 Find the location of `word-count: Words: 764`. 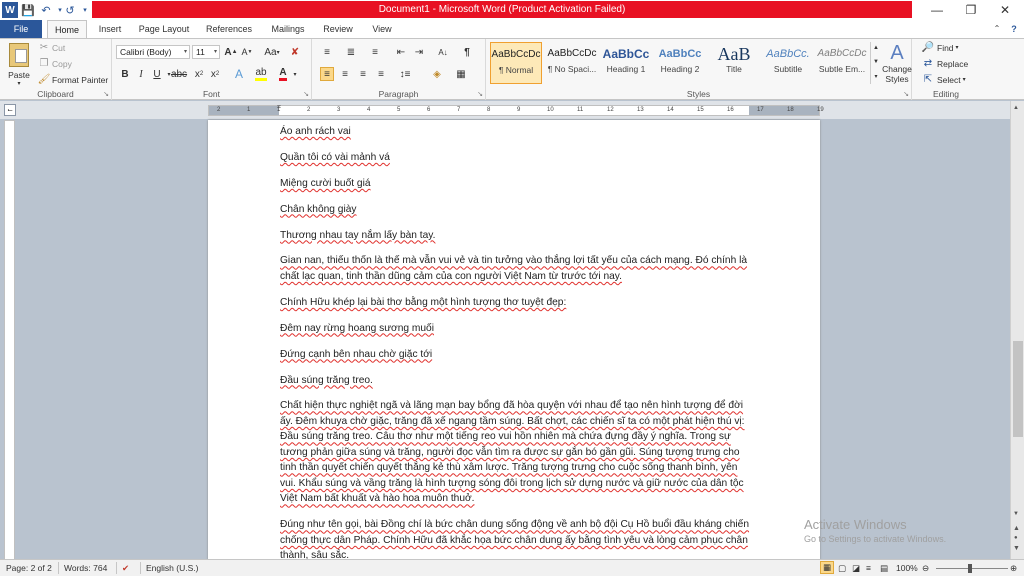

word-count: Words: 764 is located at coordinates (85, 568).